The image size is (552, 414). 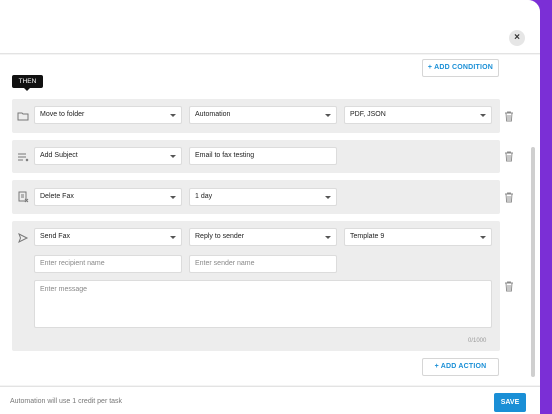 I want to click on action-type-select: Move to folder, so click(x=108, y=115).